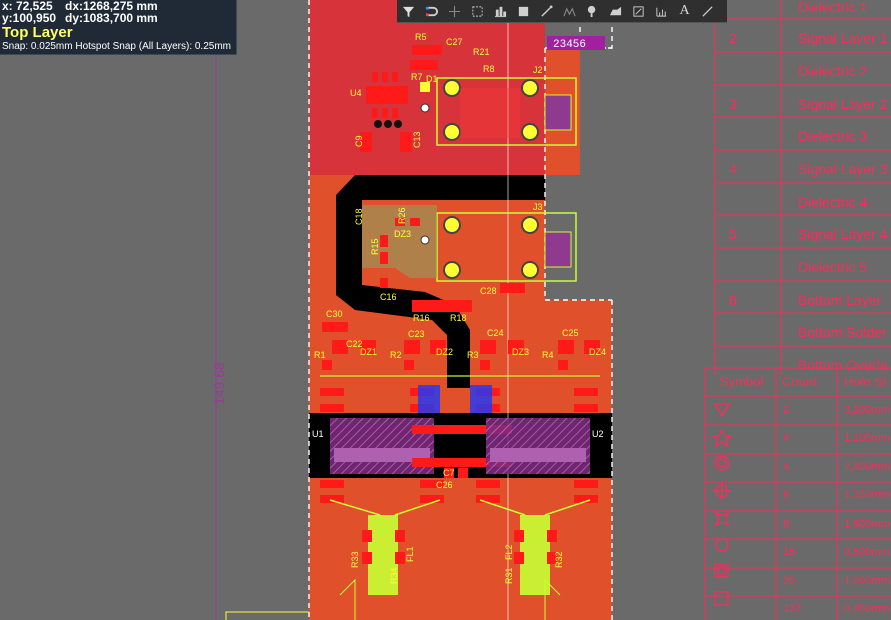  I want to click on interactive-route-icon, so click(546, 11).